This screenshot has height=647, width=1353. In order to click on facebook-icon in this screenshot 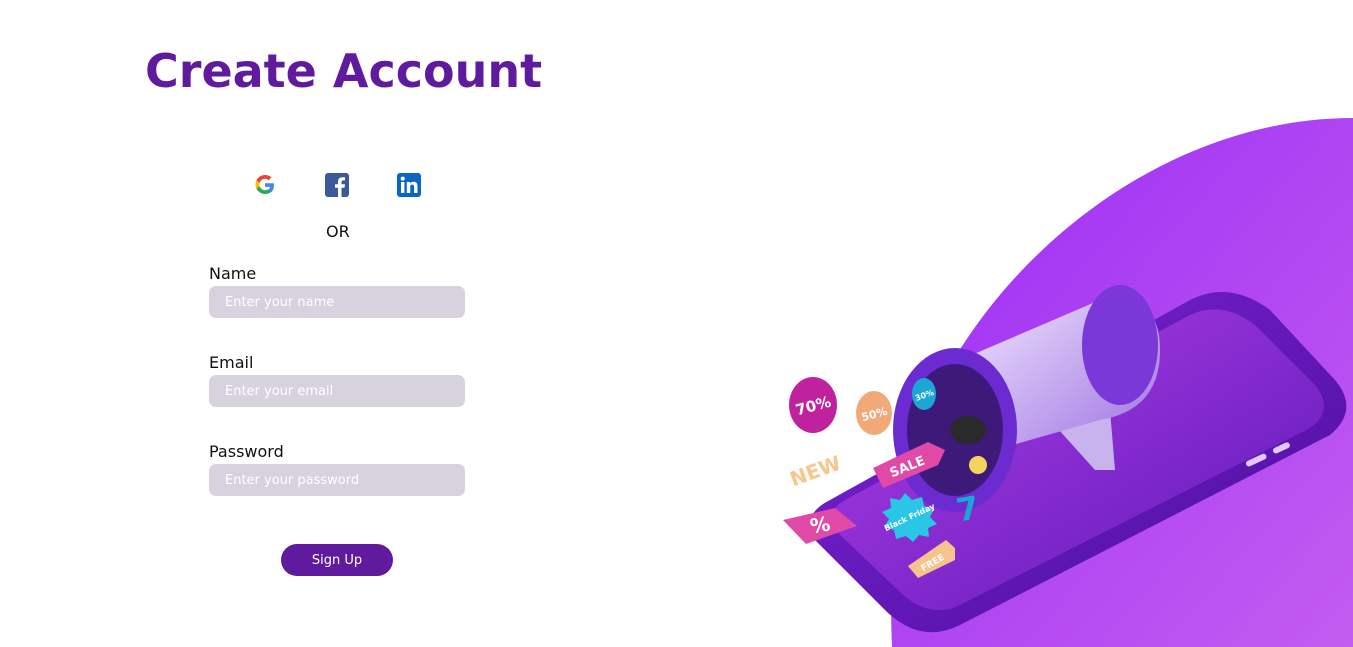, I will do `click(337, 185)`.